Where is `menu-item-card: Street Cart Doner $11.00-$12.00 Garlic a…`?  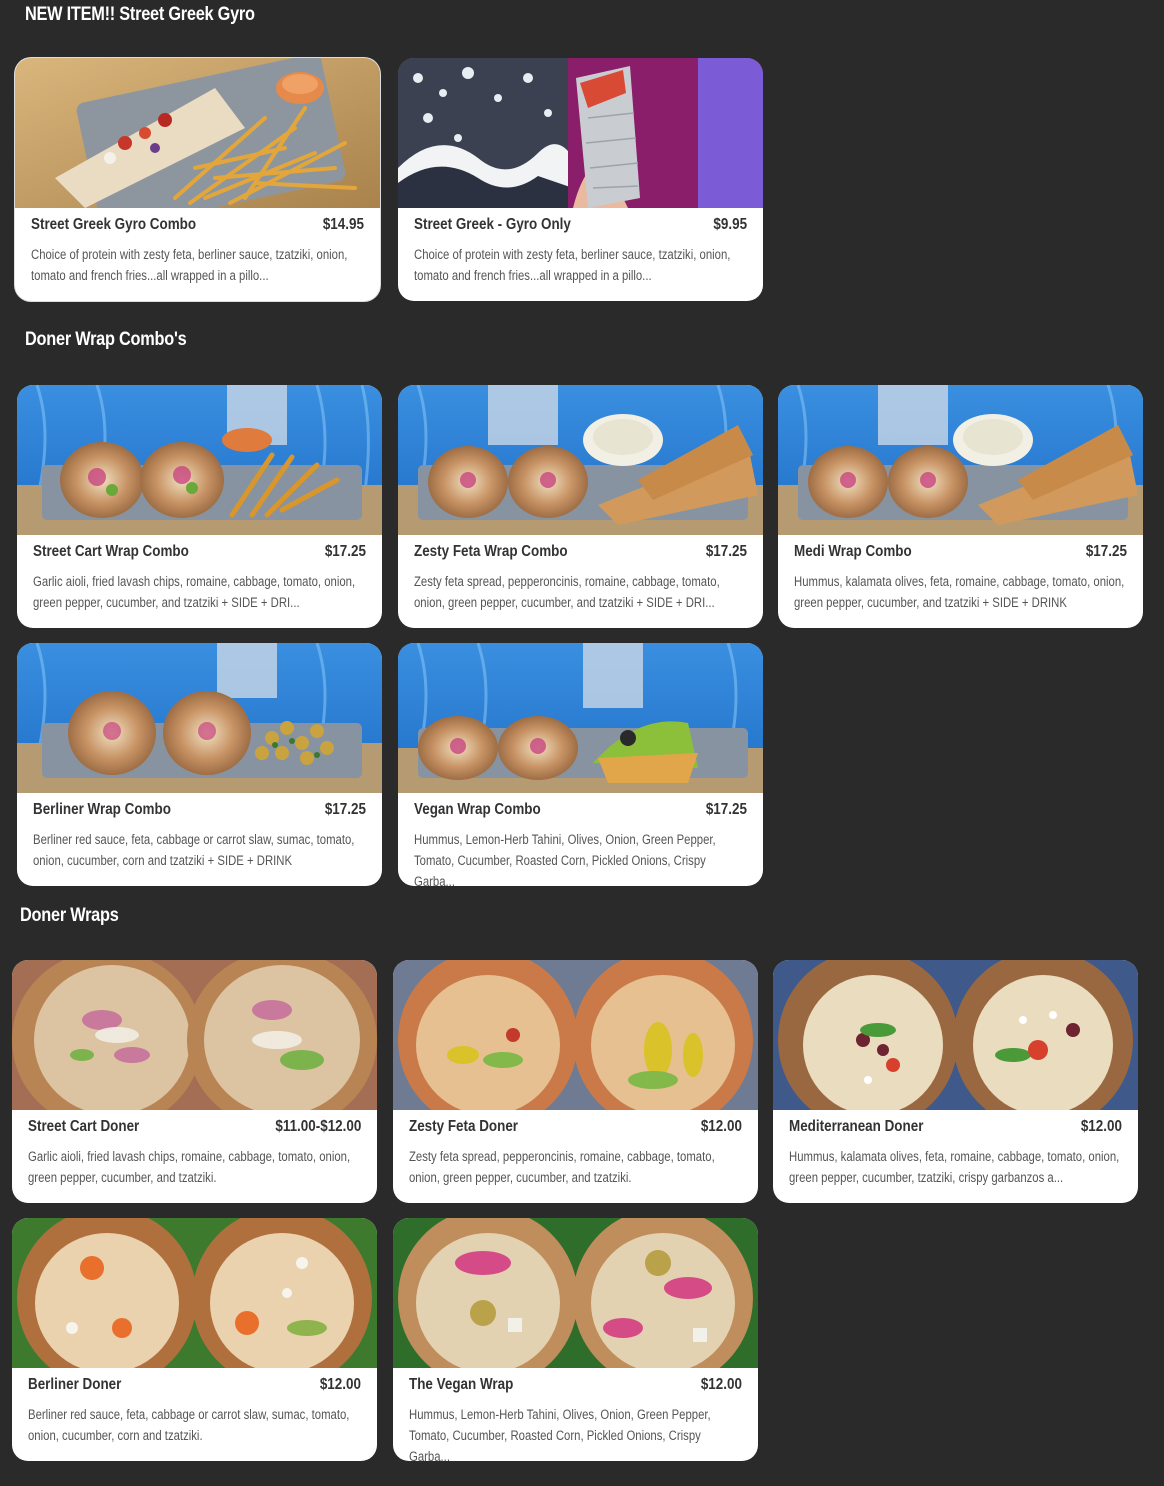 menu-item-card: Street Cart Doner $11.00-$12.00 Garlic a… is located at coordinates (194, 1081).